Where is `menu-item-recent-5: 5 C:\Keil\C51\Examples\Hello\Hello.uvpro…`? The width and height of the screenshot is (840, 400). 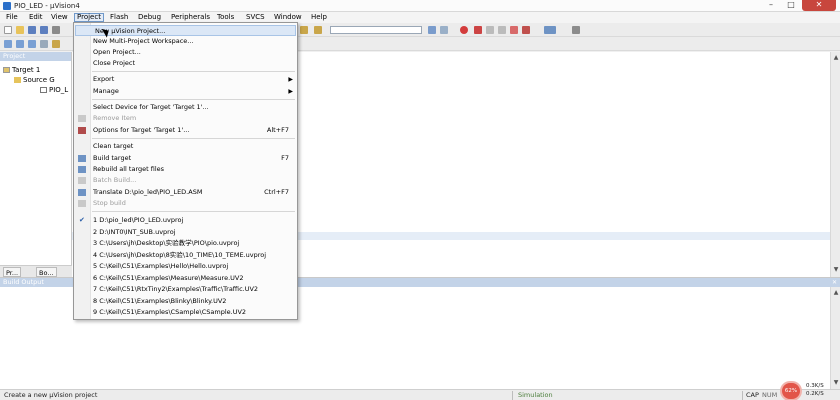
menu-item-recent-5: 5 C:\Keil\C51\Examples\Hello\Hello.uvpro… is located at coordinates (185, 266).